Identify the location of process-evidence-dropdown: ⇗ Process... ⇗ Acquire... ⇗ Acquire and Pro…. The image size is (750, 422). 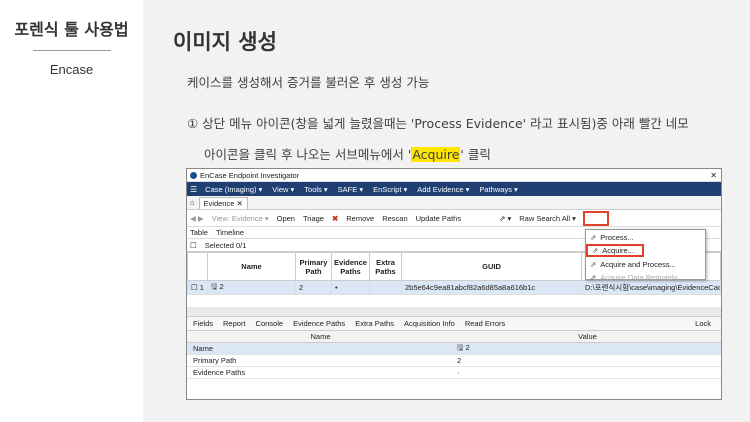
(645, 256).